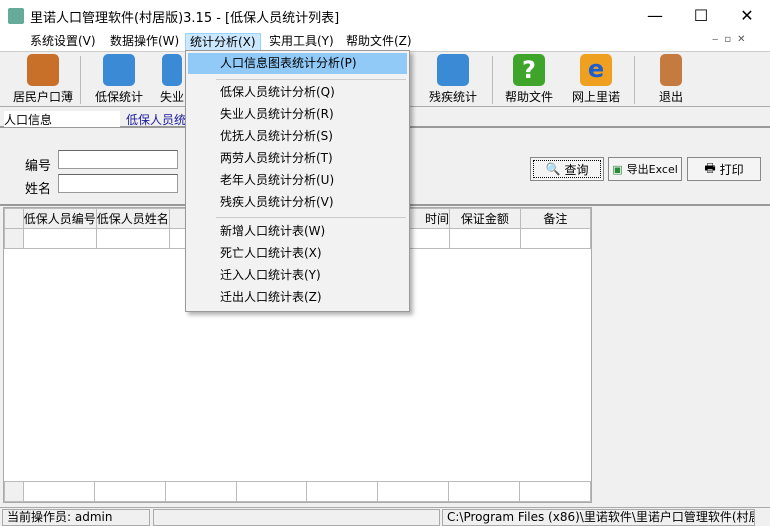  I want to click on menu-item-deaths: 死亡人口统计表(X), so click(297, 253).